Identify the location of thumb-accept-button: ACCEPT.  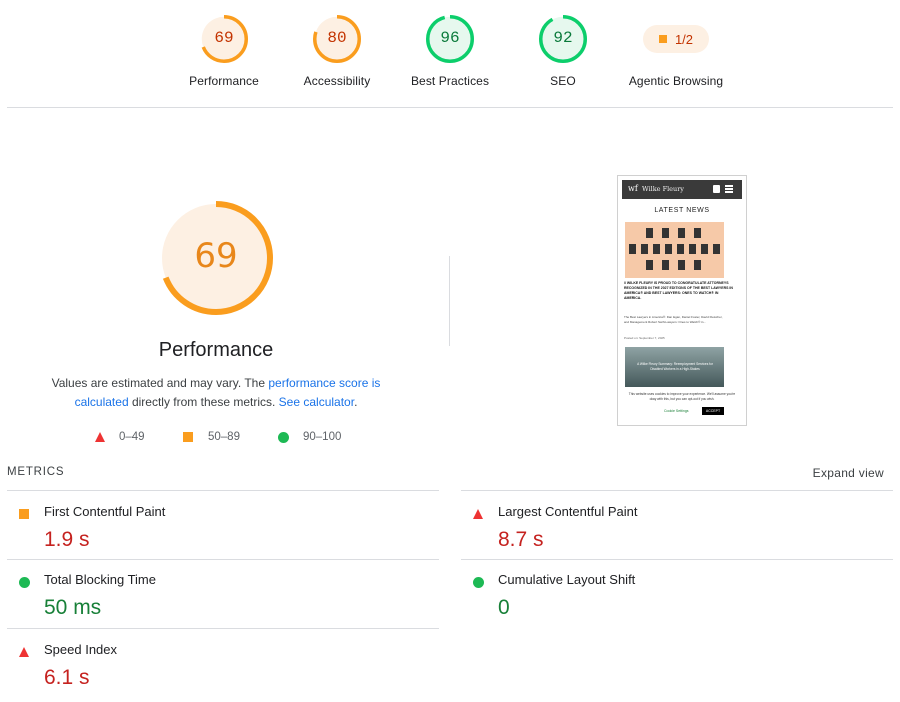
(713, 411).